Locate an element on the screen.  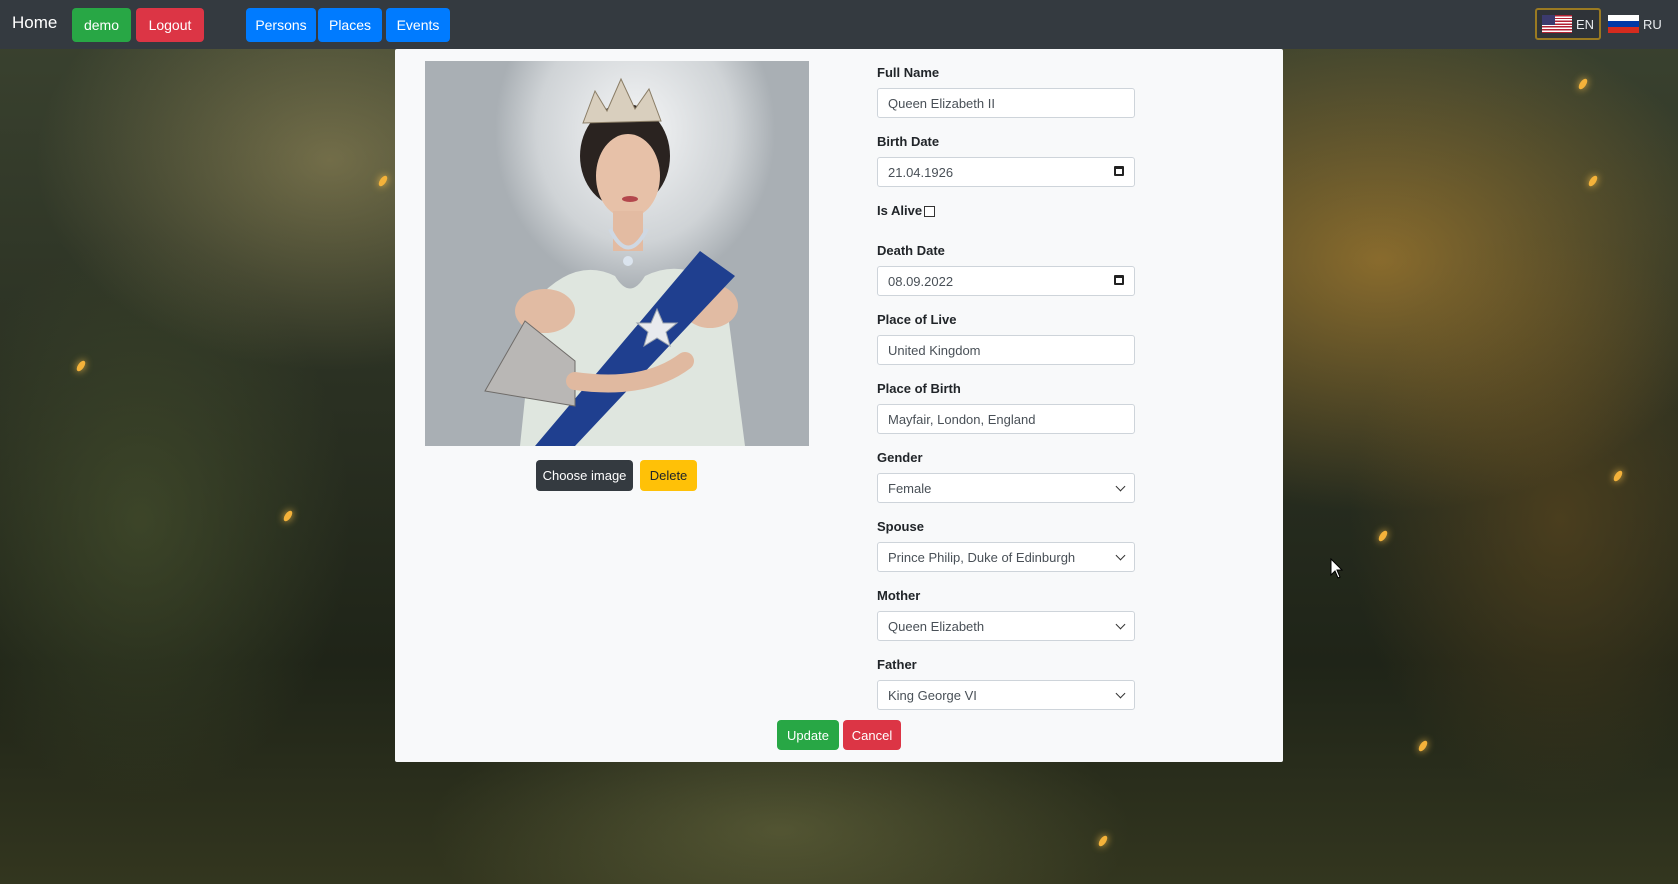
full-name-label: Full Name is located at coordinates (908, 72).